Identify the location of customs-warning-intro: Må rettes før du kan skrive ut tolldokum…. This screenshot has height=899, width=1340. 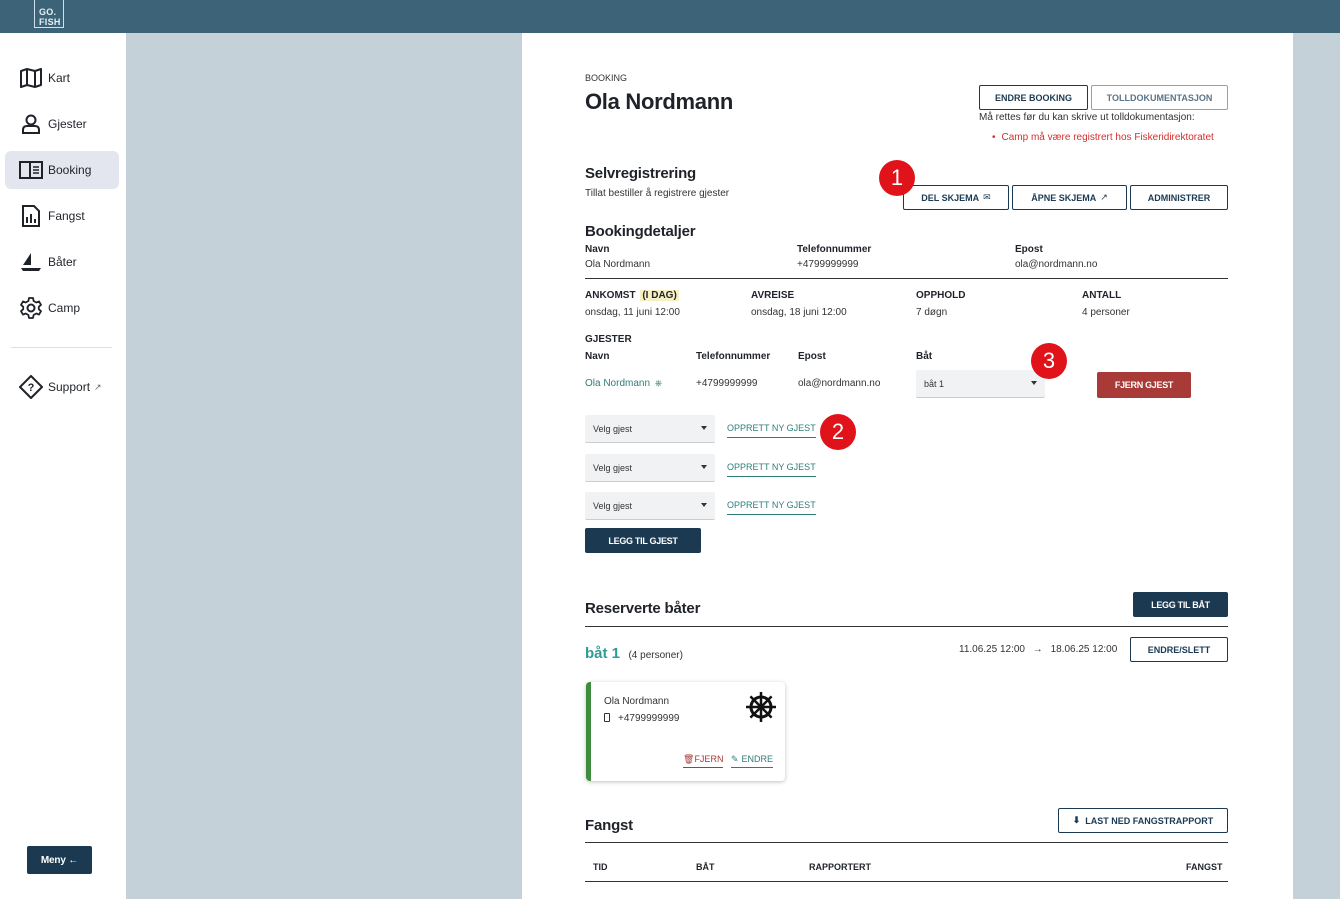
(1087, 117).